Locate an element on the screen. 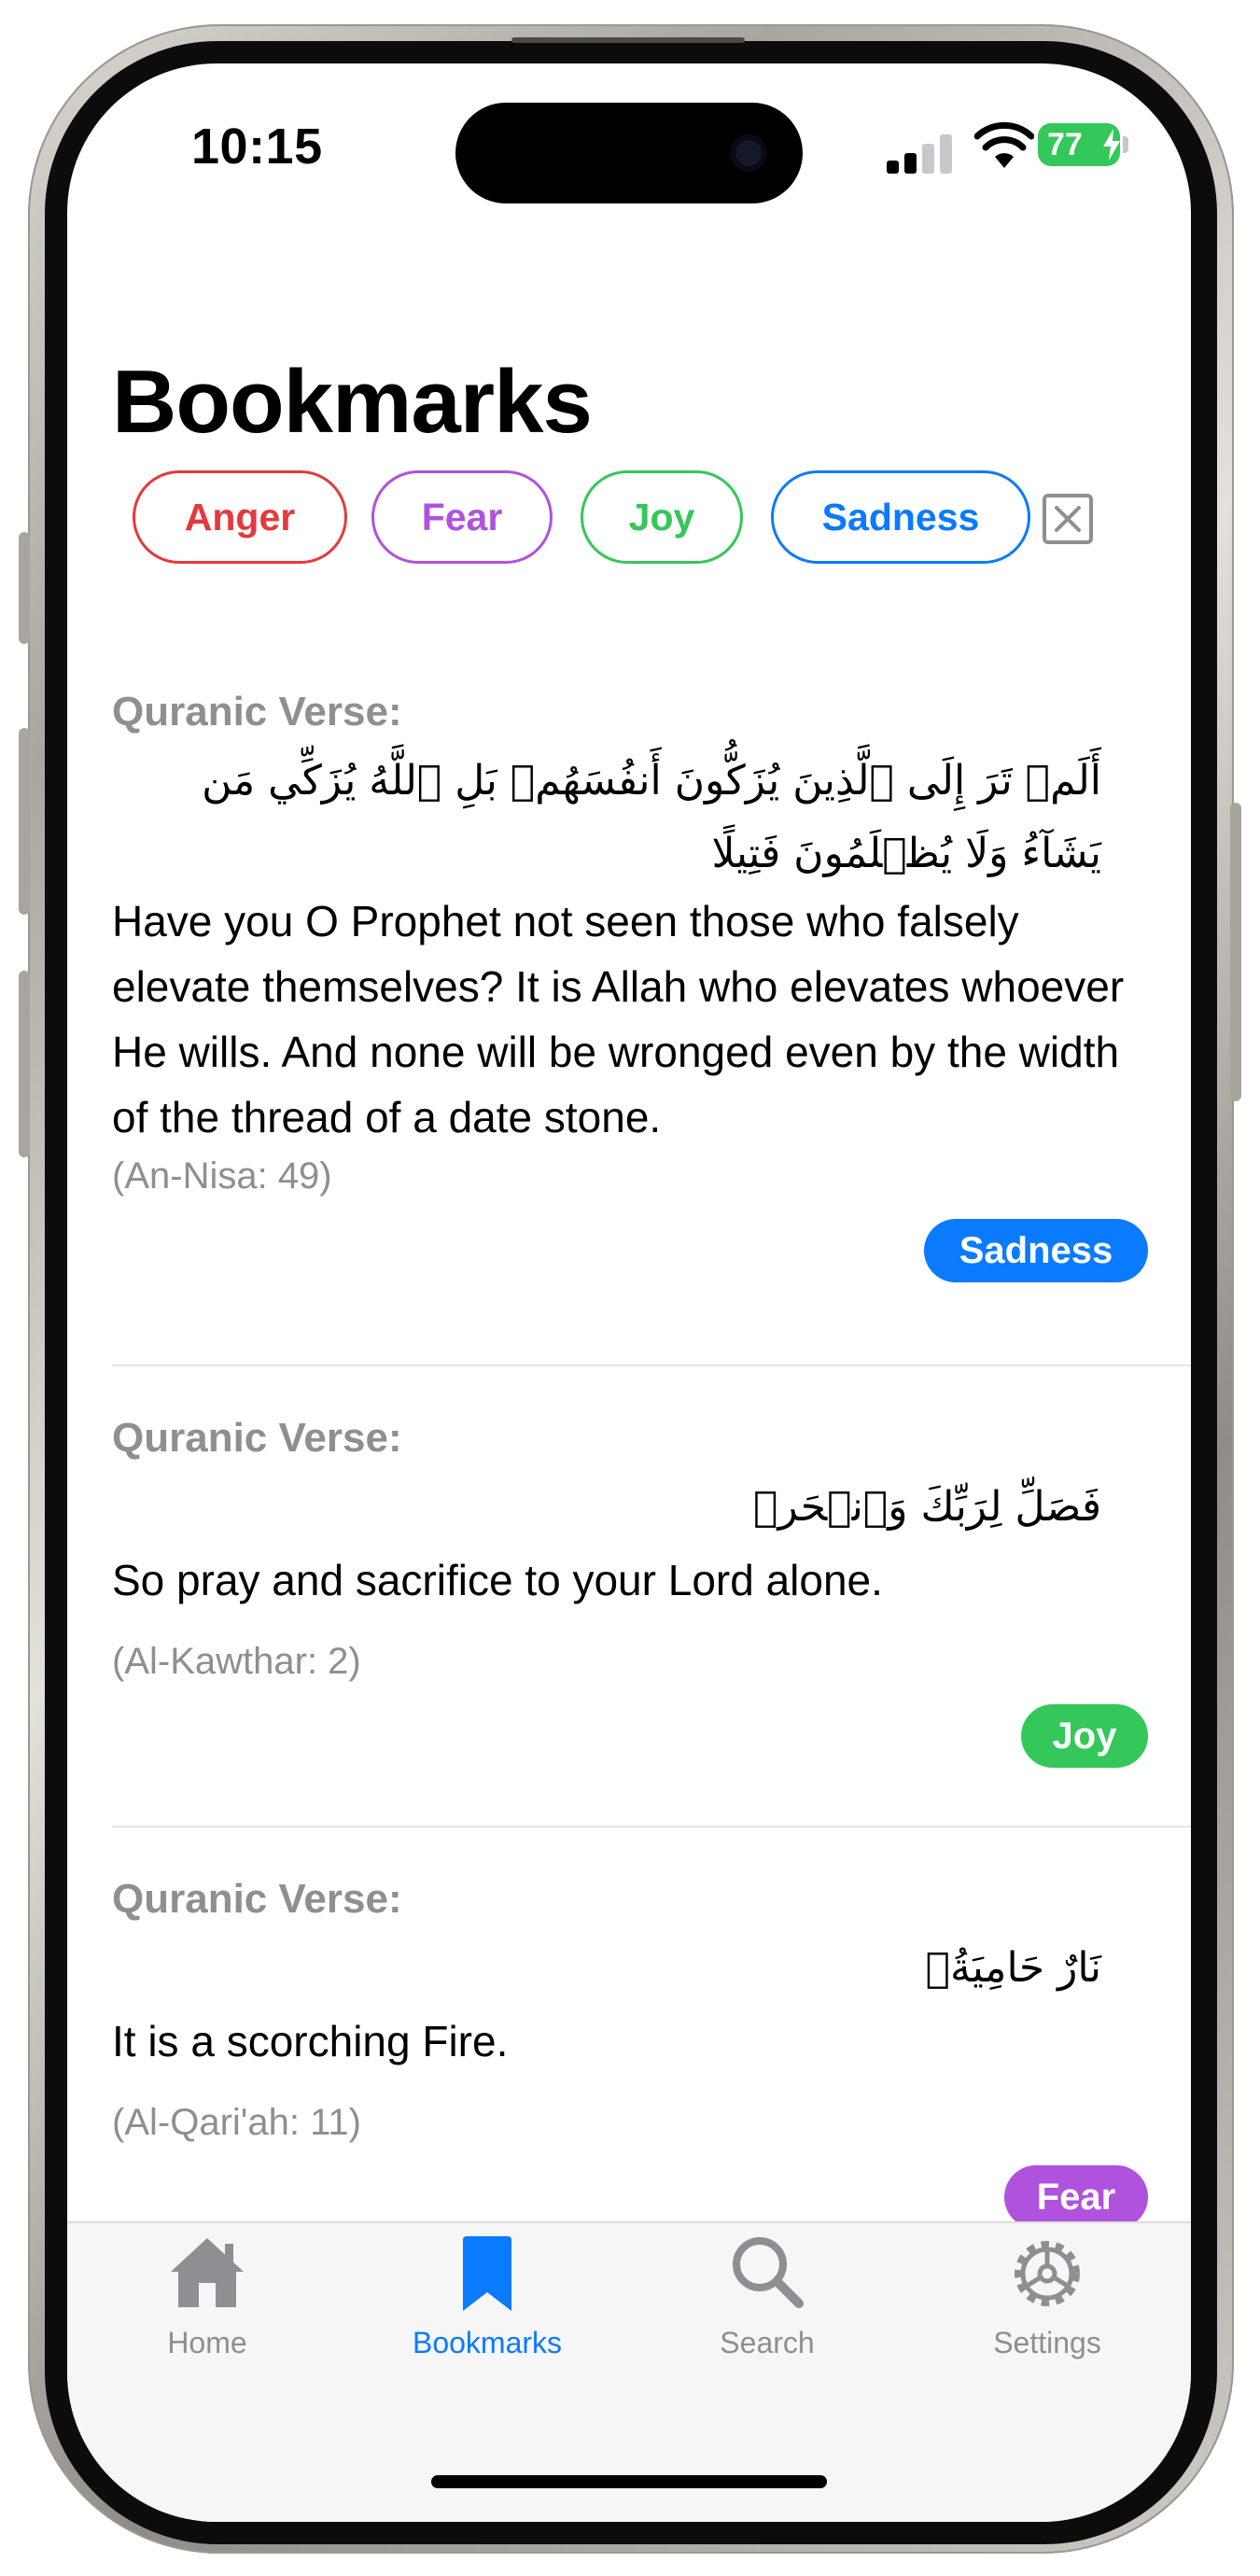  close-icon is located at coordinates (1068, 519).